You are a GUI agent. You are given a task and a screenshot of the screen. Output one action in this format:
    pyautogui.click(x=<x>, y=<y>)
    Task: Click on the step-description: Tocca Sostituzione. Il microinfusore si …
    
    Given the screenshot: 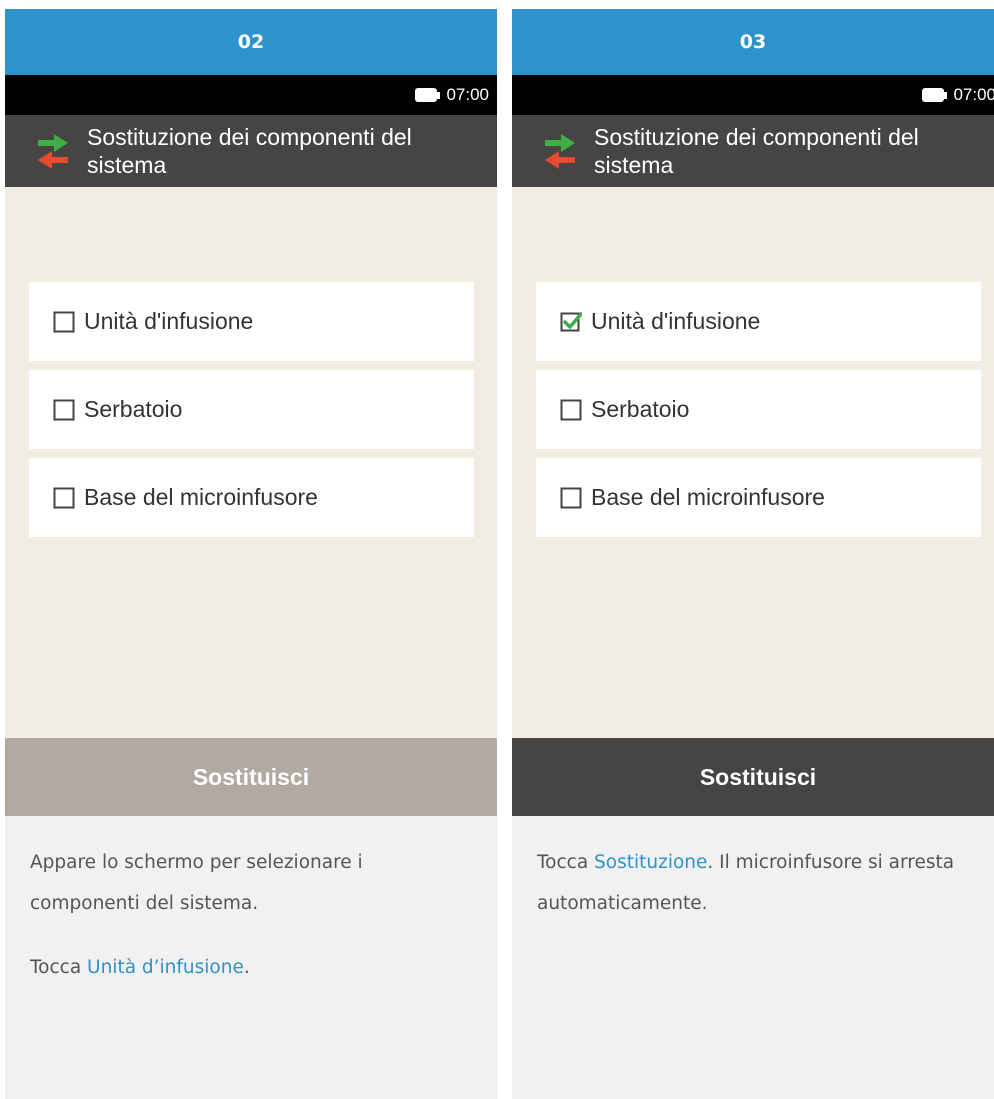 What is the action you would take?
    pyautogui.click(x=753, y=870)
    